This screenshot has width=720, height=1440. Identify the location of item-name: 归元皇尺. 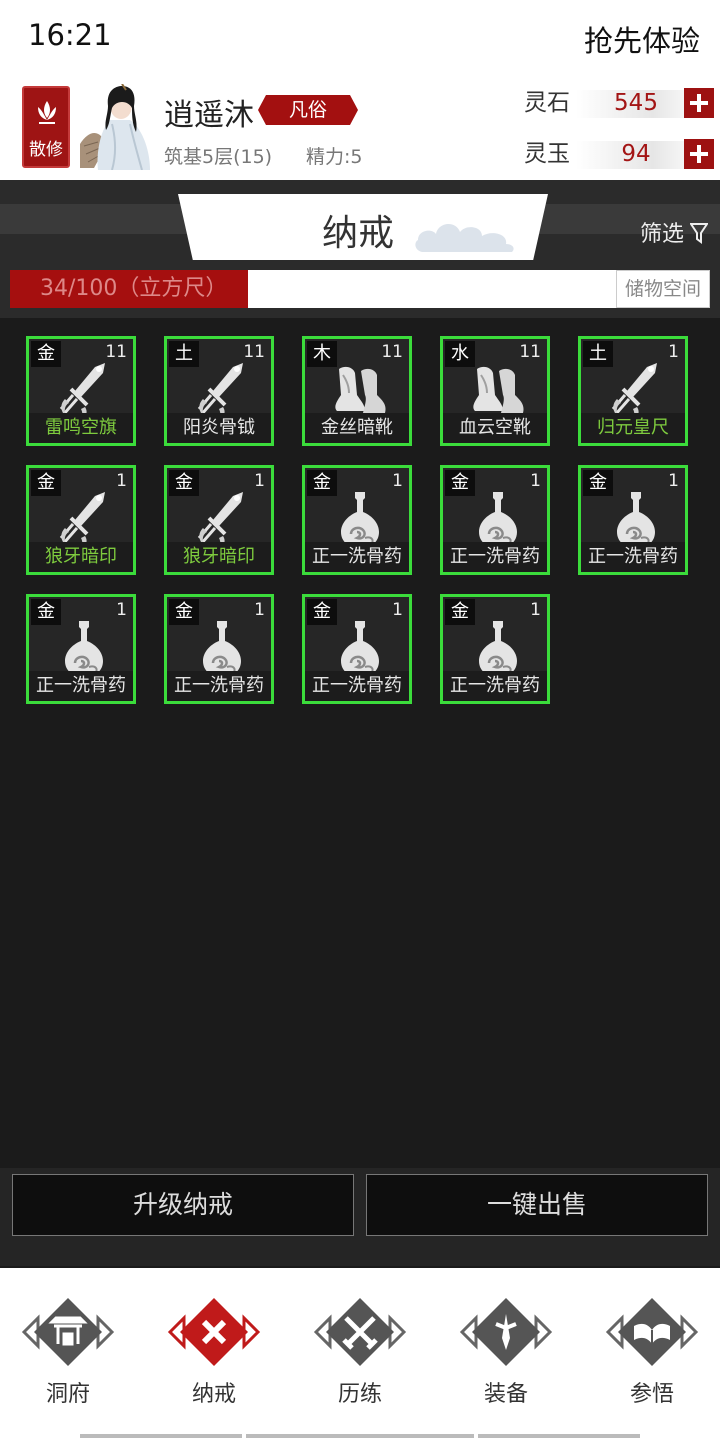
(633, 428).